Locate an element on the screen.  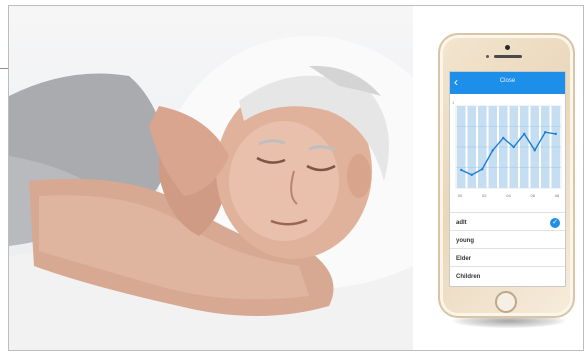
sleep-chart-svg: 1 00 02 04 06 08 is located at coordinates (507, 149).